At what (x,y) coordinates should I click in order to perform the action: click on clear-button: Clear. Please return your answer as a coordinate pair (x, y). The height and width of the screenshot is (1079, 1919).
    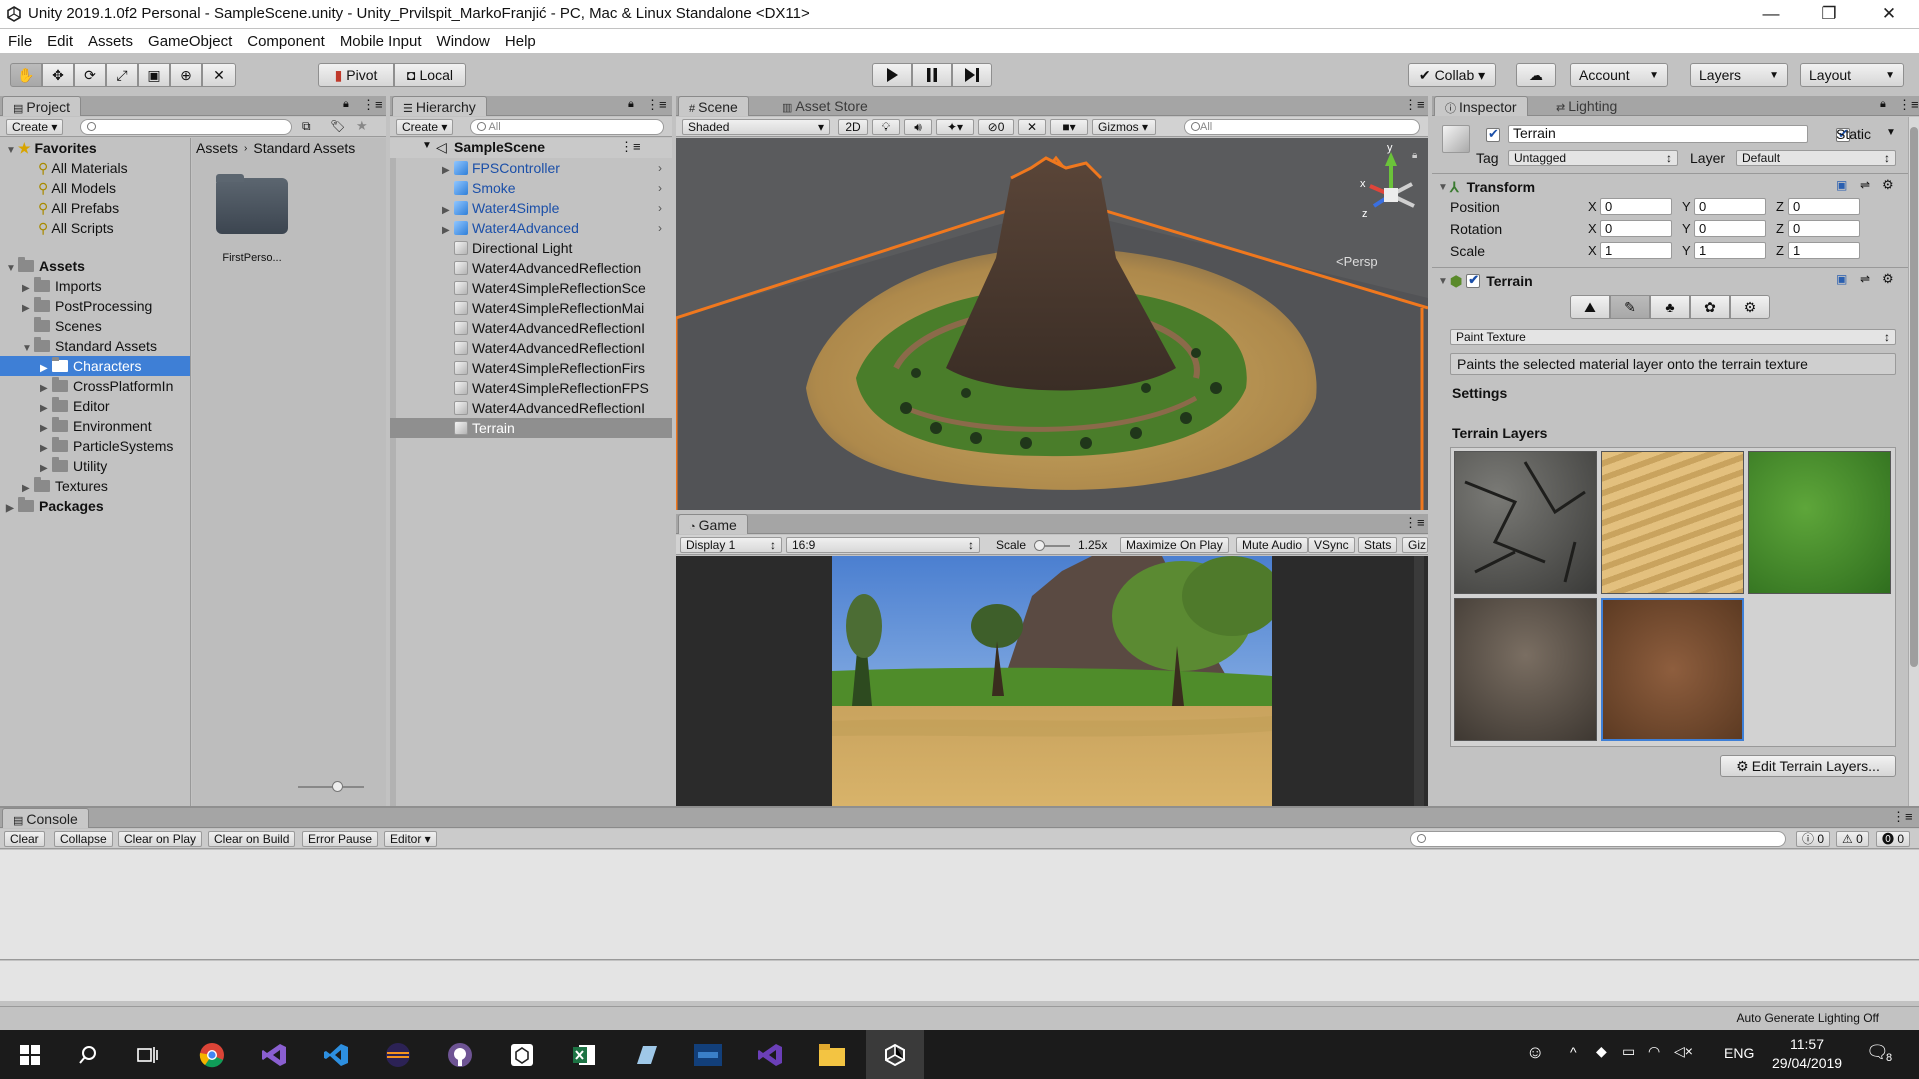
    Looking at the image, I should click on (24, 839).